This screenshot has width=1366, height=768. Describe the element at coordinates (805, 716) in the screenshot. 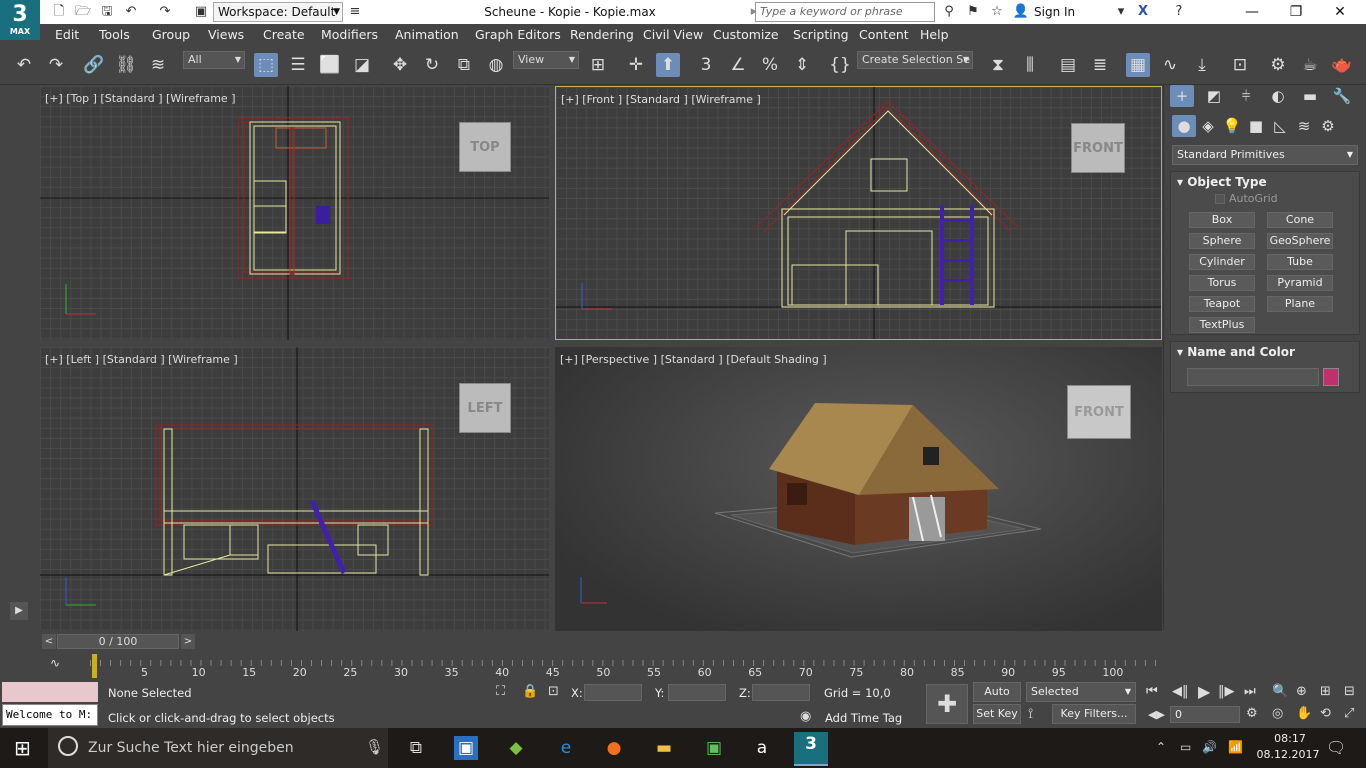

I see `time-tag-icon: ◉` at that location.